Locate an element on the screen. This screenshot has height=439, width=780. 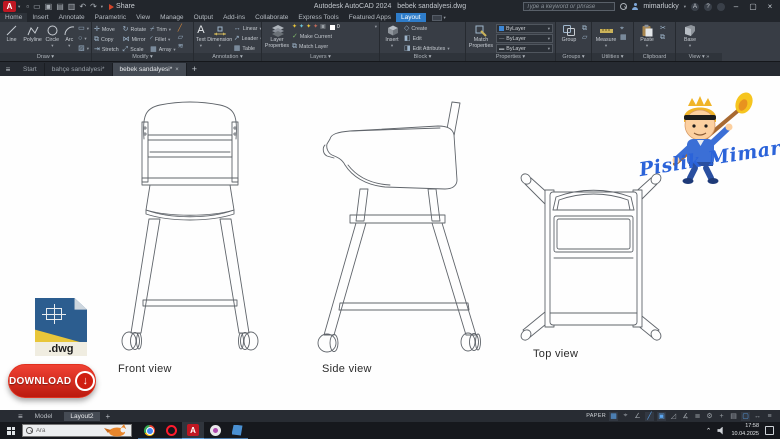
tab-featured-apps: Featured Apps is located at coordinates (370, 17).